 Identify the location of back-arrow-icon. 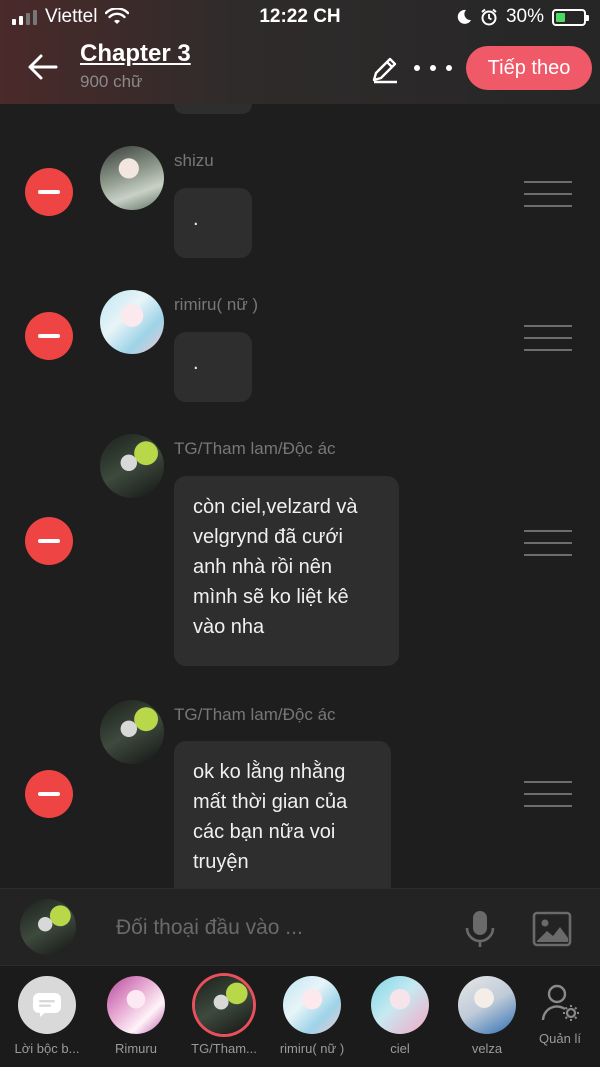
(43, 67).